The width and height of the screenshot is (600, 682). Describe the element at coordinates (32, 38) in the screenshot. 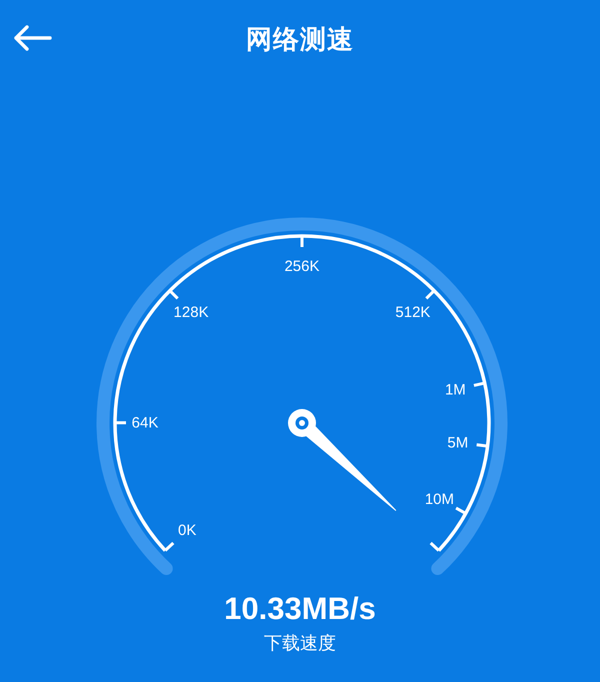

I see `back-arrow-icon` at that location.